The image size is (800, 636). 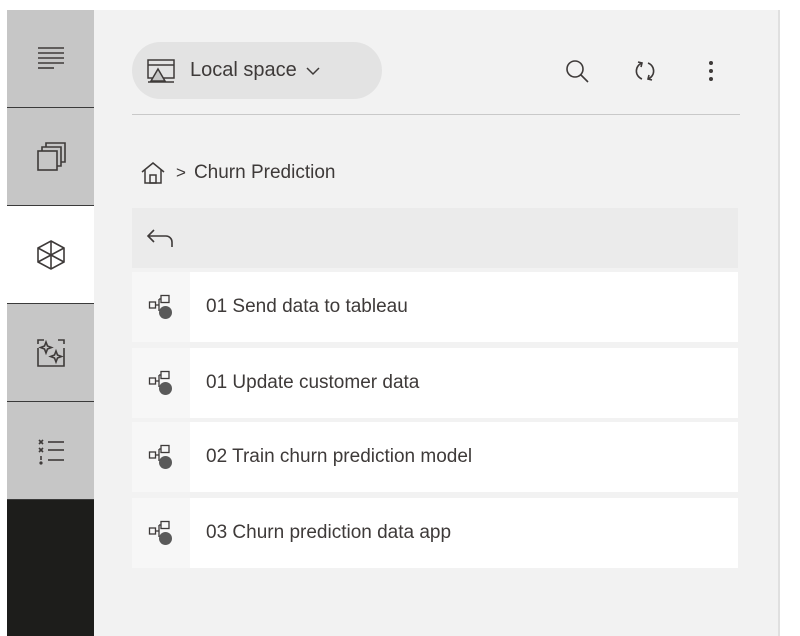 What do you see at coordinates (265, 173) in the screenshot?
I see `breadcrumb-current: Churn Prediction` at bounding box center [265, 173].